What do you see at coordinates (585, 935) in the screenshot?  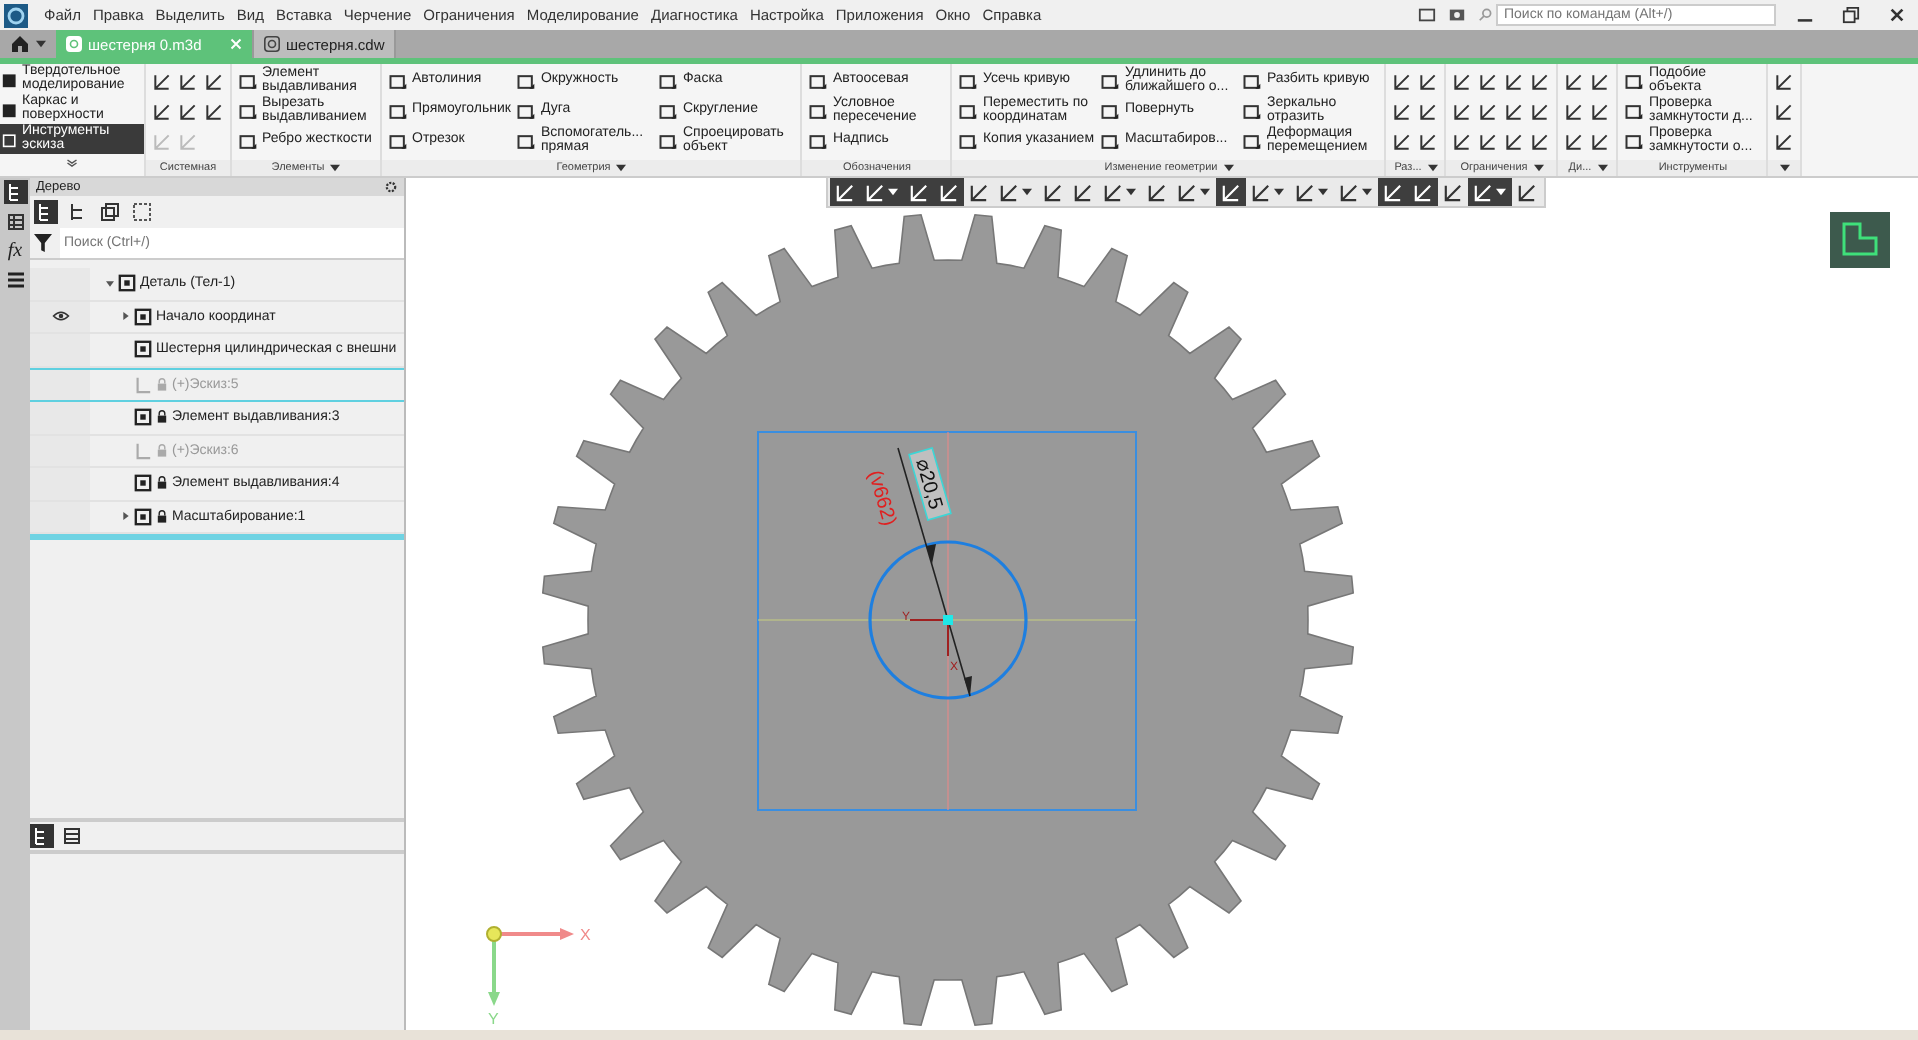 I see `axis-label: X` at bounding box center [585, 935].